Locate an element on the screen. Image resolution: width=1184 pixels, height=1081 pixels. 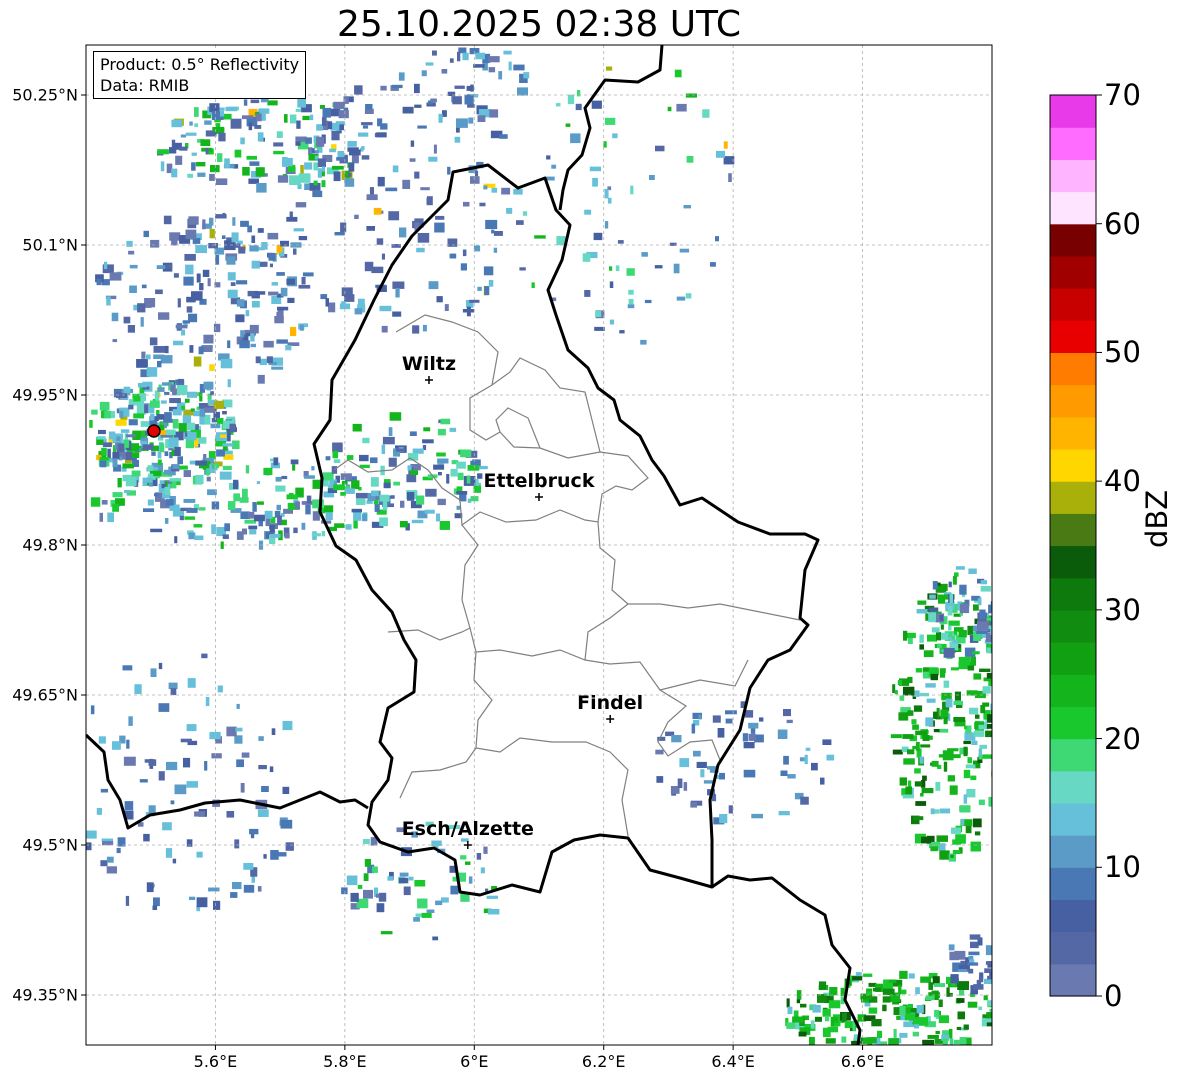
colorbar-segment is located at coordinates (1073, 176).